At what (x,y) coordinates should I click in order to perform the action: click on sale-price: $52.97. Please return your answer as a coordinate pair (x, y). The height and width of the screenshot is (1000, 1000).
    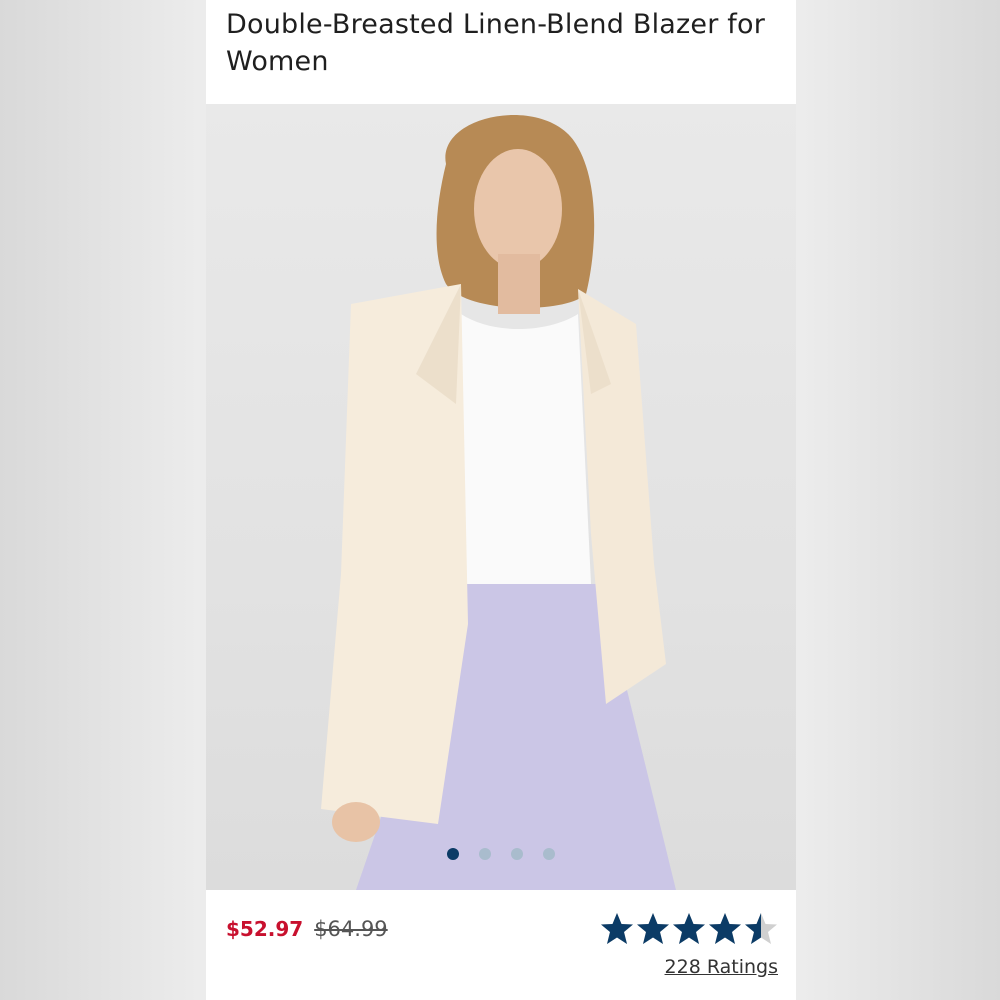
    Looking at the image, I should click on (265, 929).